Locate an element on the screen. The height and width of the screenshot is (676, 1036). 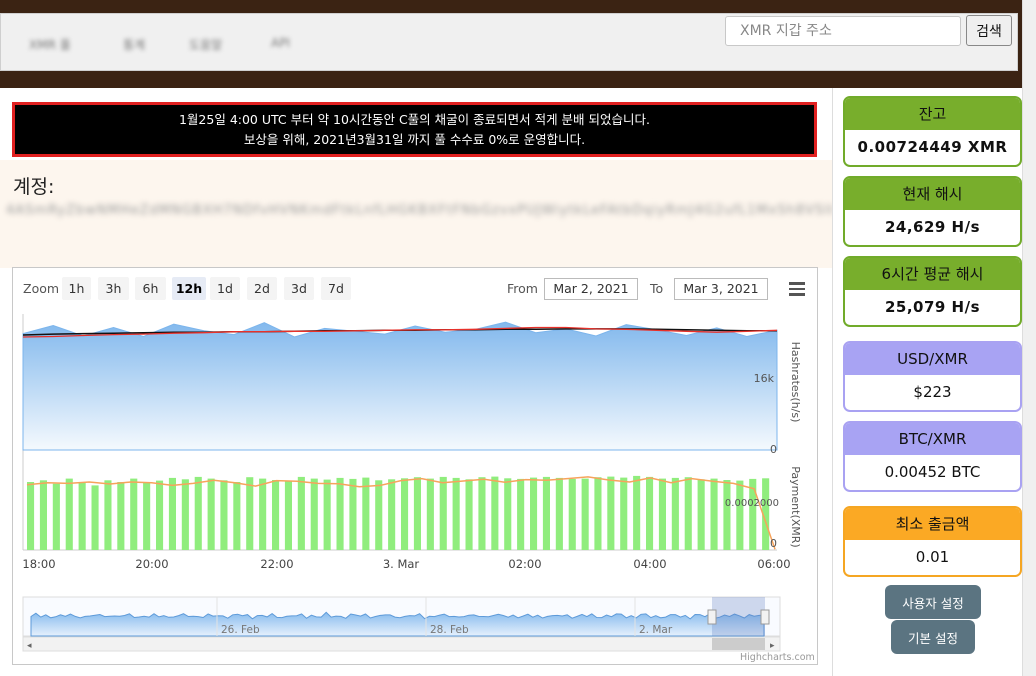
zoom-button-1h: 1h is located at coordinates (76, 288).